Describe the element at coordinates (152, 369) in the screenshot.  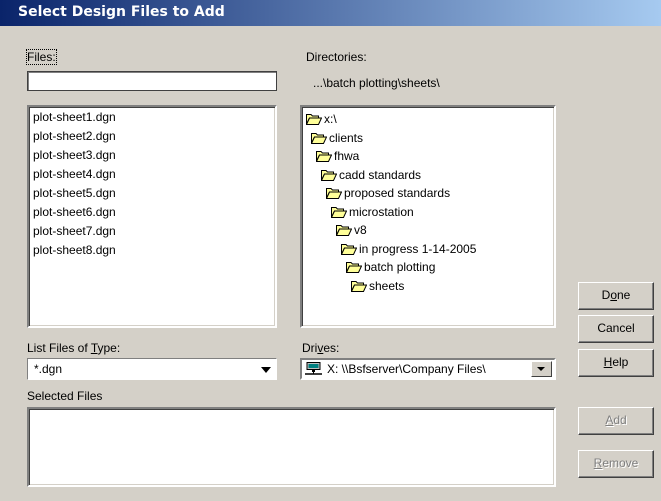
I see `file-type-select: *.dgn` at that location.